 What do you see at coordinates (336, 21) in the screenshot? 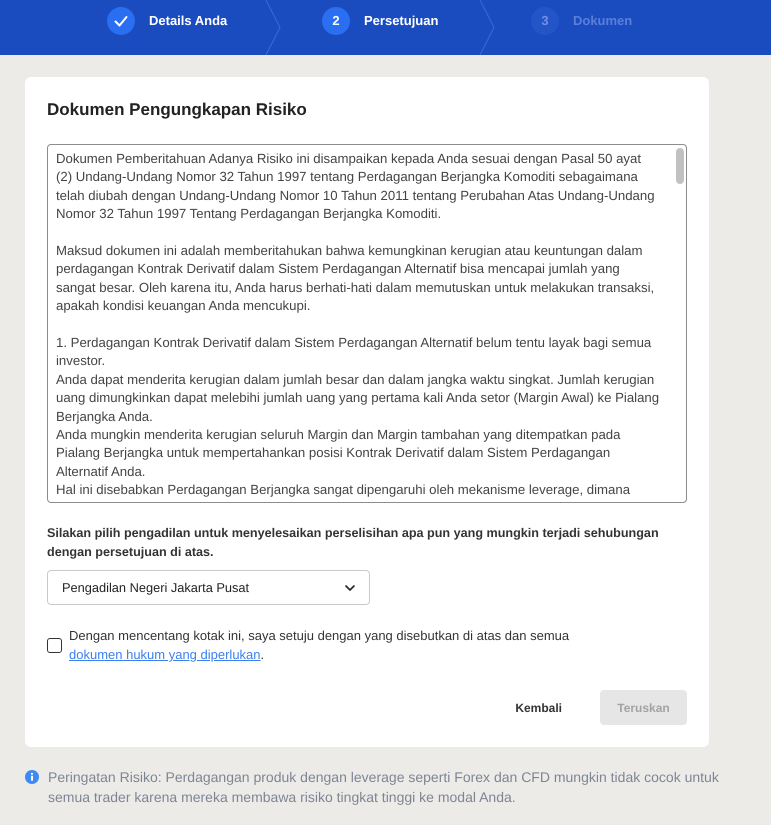
I see `step-number: 2` at bounding box center [336, 21].